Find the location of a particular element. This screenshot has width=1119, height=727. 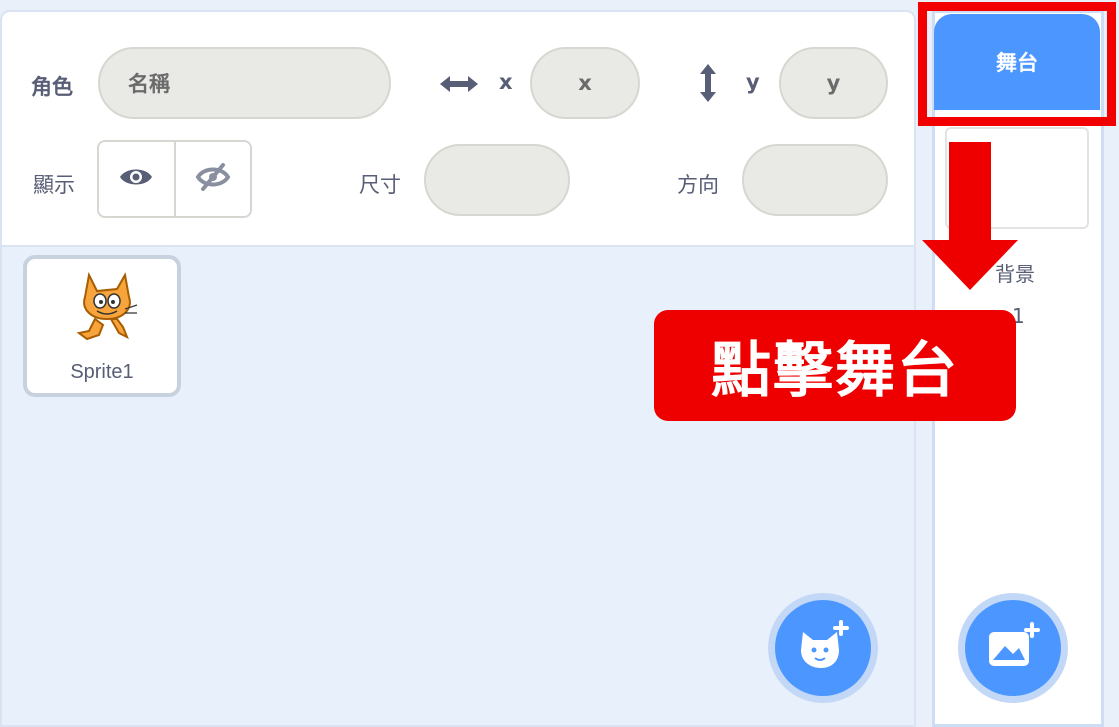

arrows-horizontal-icon is located at coordinates (459, 86).